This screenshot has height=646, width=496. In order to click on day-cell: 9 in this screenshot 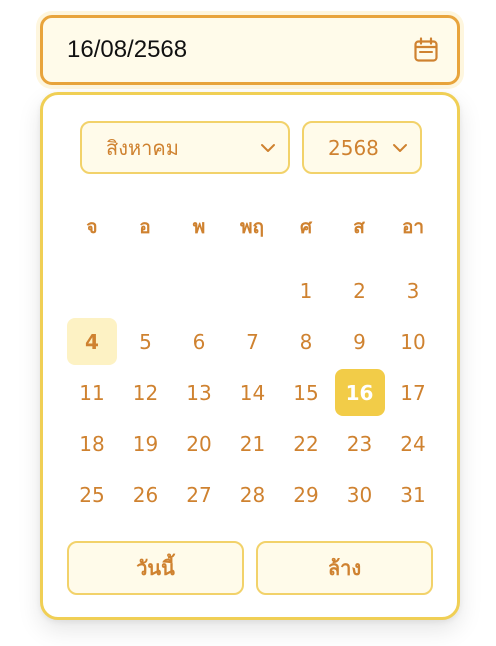, I will do `click(360, 341)`.